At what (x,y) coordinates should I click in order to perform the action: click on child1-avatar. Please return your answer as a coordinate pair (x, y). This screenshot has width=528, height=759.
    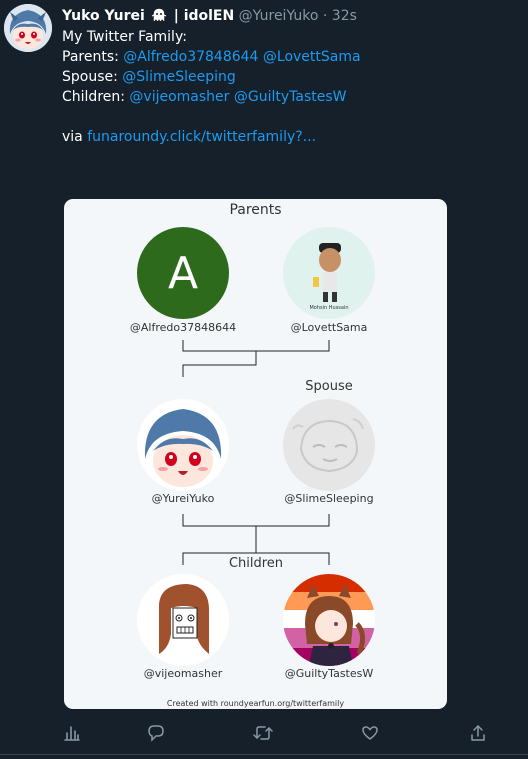
    Looking at the image, I should click on (183, 620).